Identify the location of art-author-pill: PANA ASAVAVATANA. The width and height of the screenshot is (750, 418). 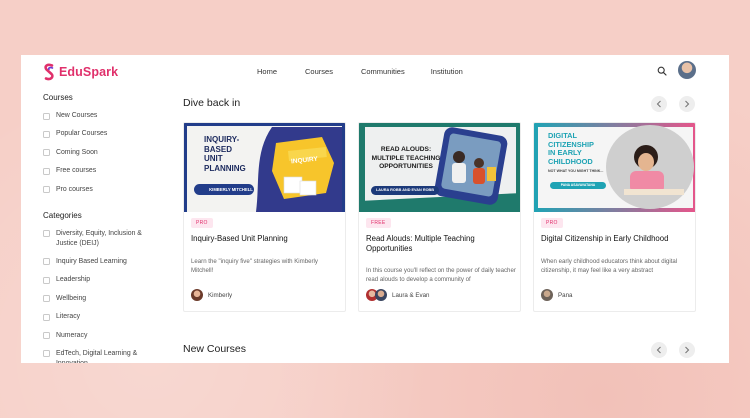
(578, 185).